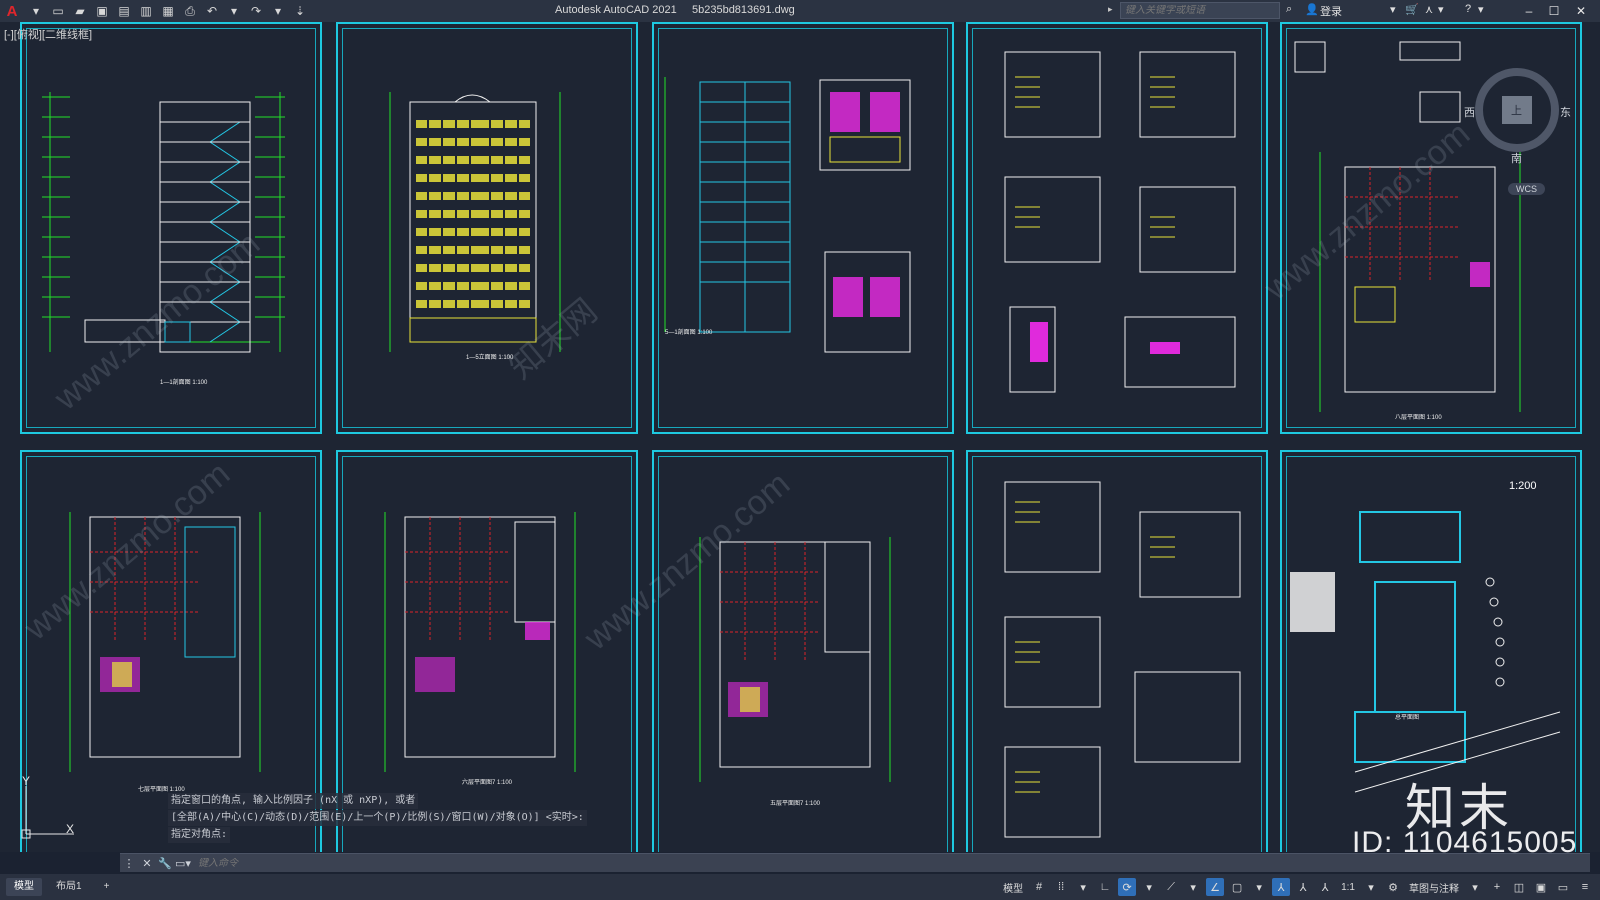 This screenshot has height=900, width=1600. What do you see at coordinates (161, 790) in the screenshot?
I see `sheet-caption: 七层平面图 1:100` at bounding box center [161, 790].